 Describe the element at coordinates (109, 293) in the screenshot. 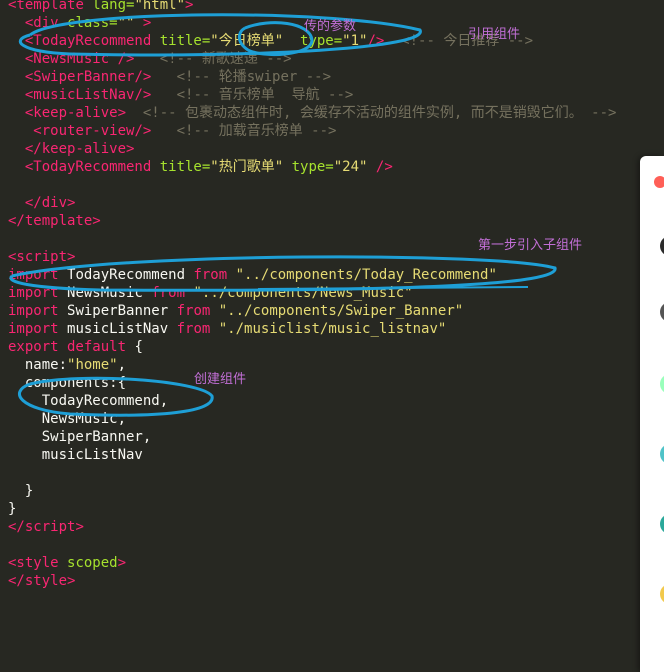

I see `code-token: NewsMusic` at that location.